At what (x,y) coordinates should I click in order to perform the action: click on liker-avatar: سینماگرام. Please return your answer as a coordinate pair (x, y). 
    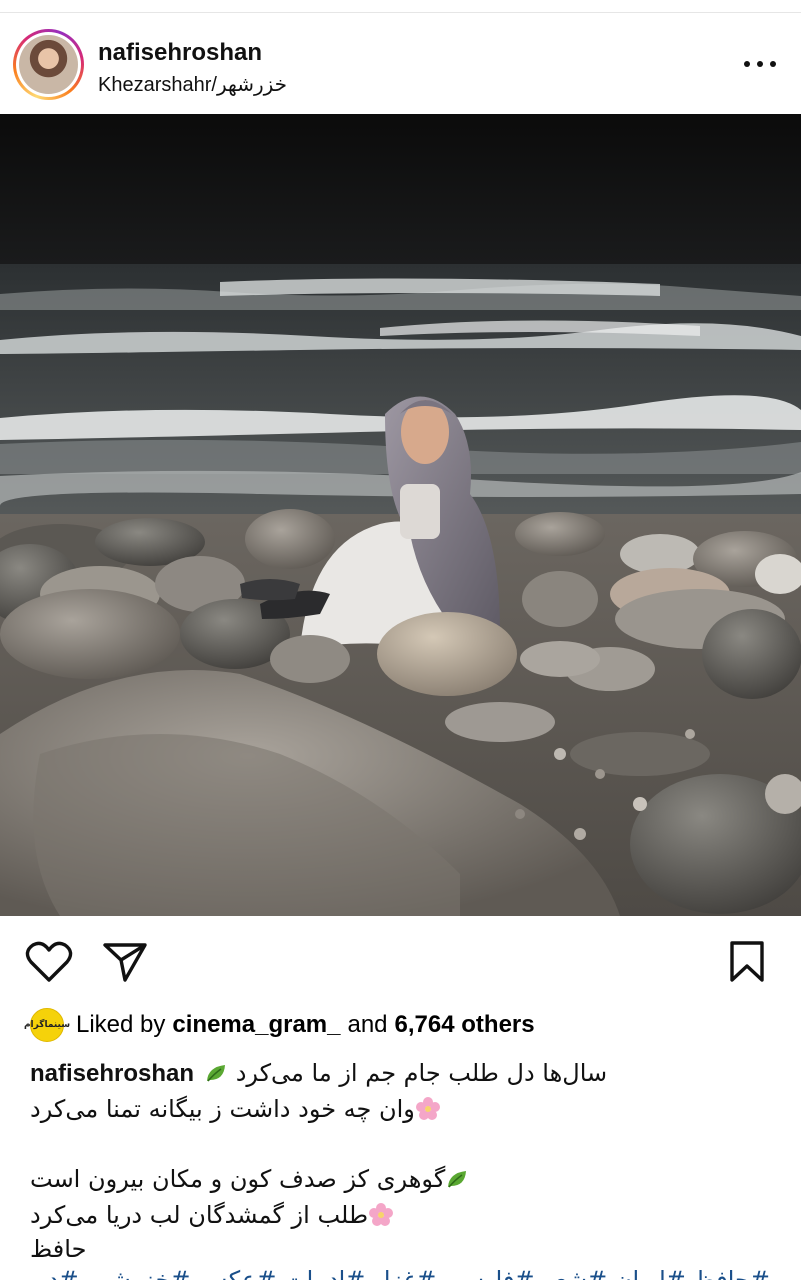
    Looking at the image, I should click on (47, 1025).